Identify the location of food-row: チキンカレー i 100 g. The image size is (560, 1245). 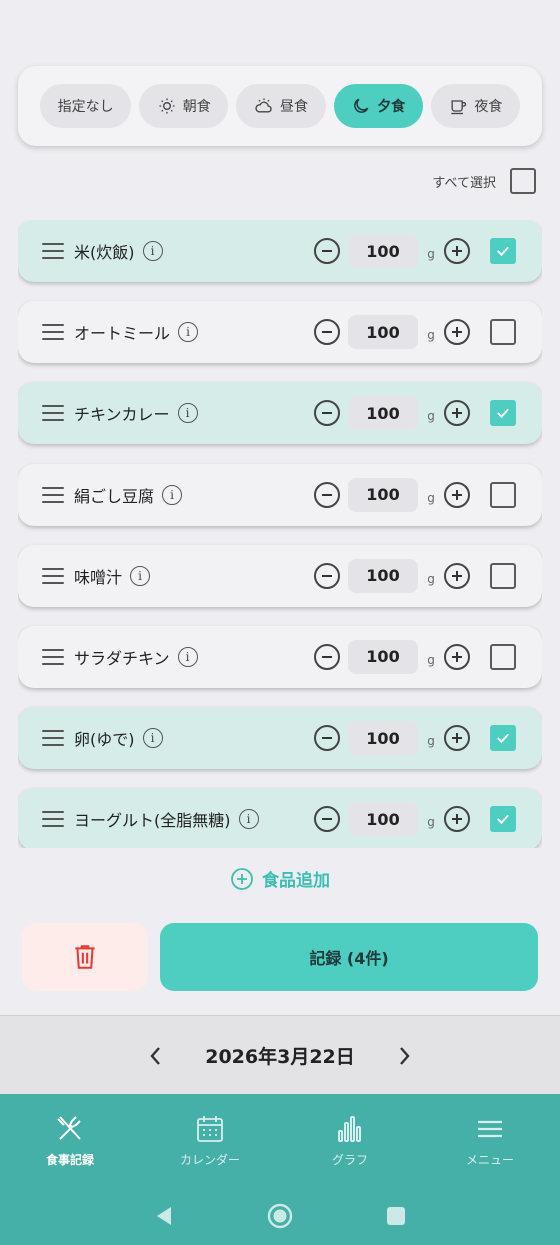
(280, 413).